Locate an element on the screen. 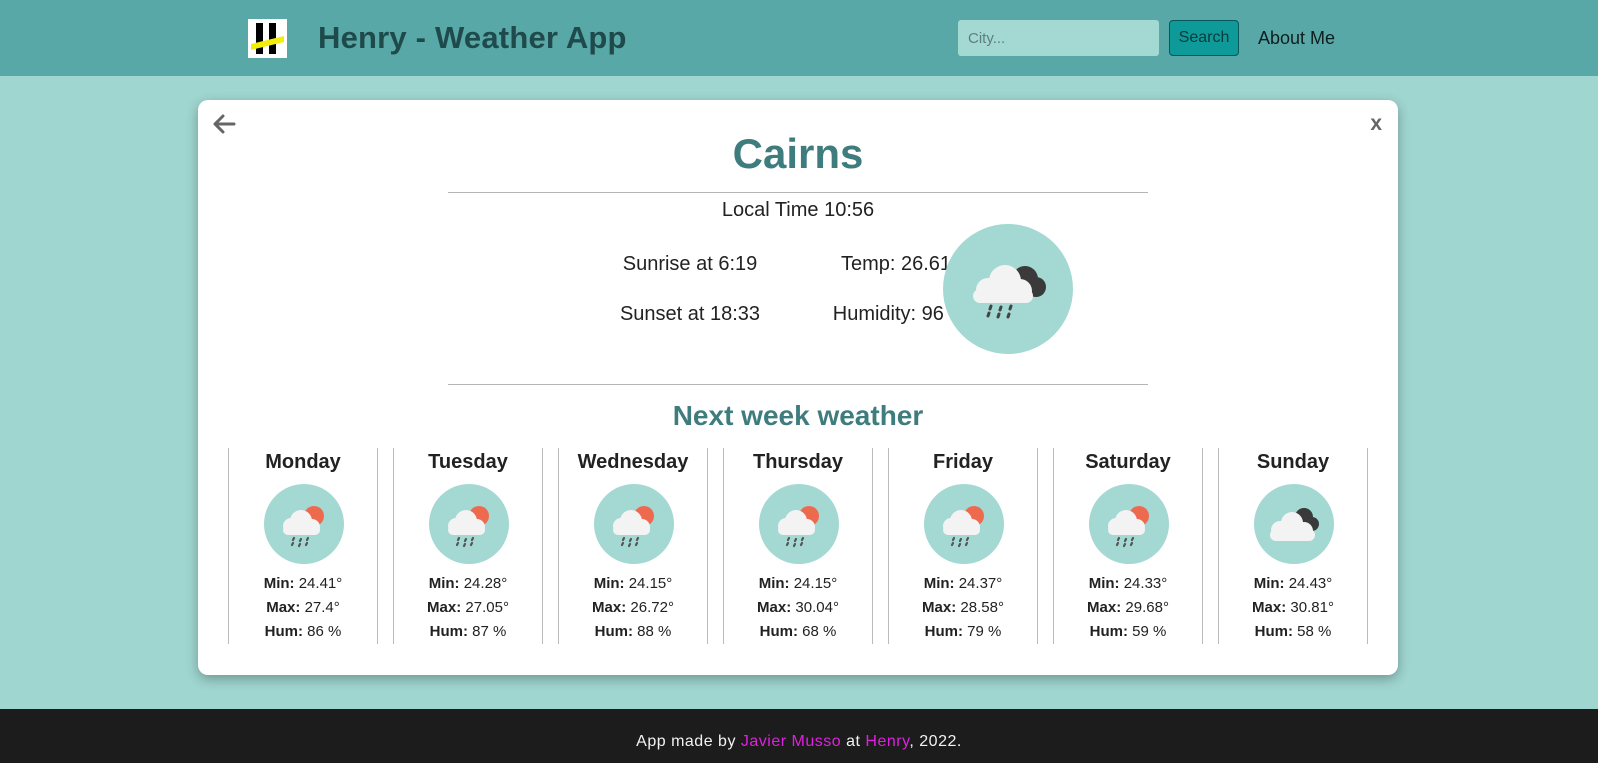 This screenshot has width=1598, height=763. navbar: Henry - Weather App Search About Me is located at coordinates (799, 38).